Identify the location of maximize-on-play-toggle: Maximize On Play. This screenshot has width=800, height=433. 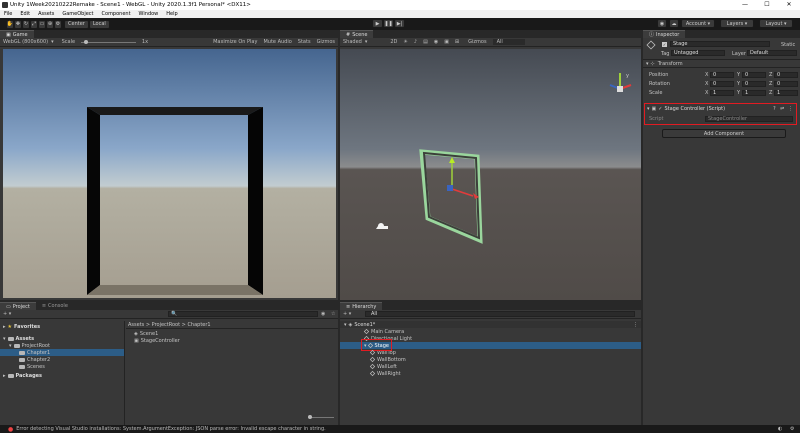
(235, 42).